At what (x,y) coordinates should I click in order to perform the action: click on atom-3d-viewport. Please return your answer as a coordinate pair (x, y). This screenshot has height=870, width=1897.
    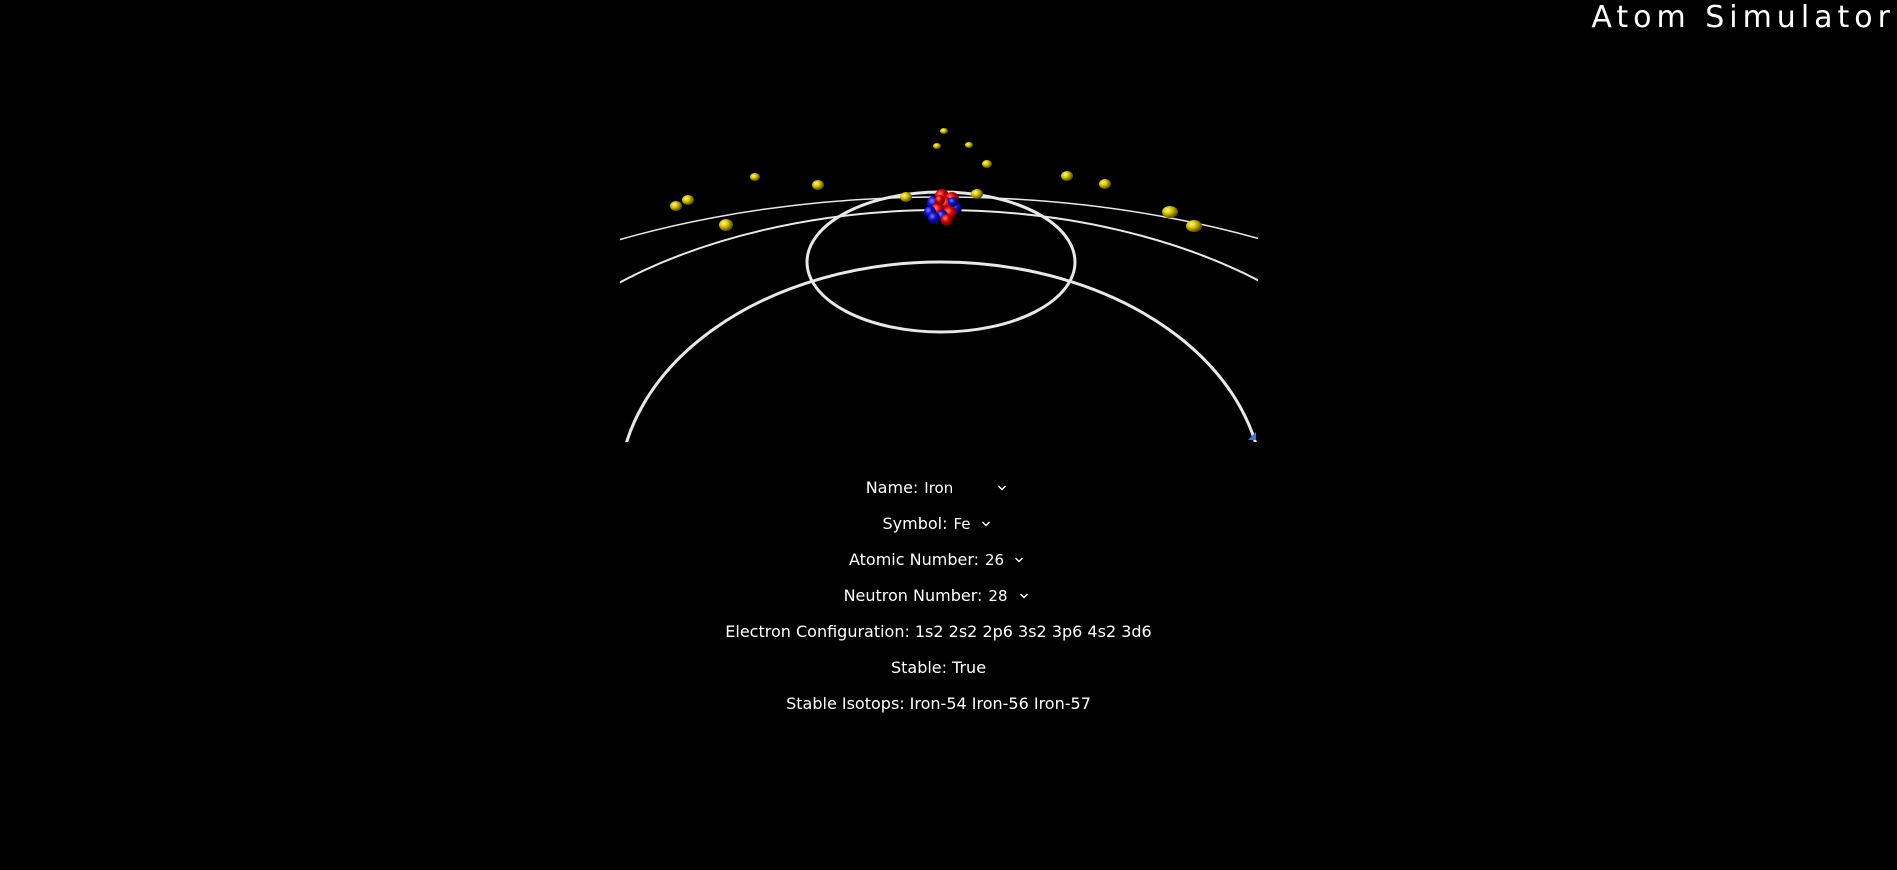
    Looking at the image, I should click on (939, 271).